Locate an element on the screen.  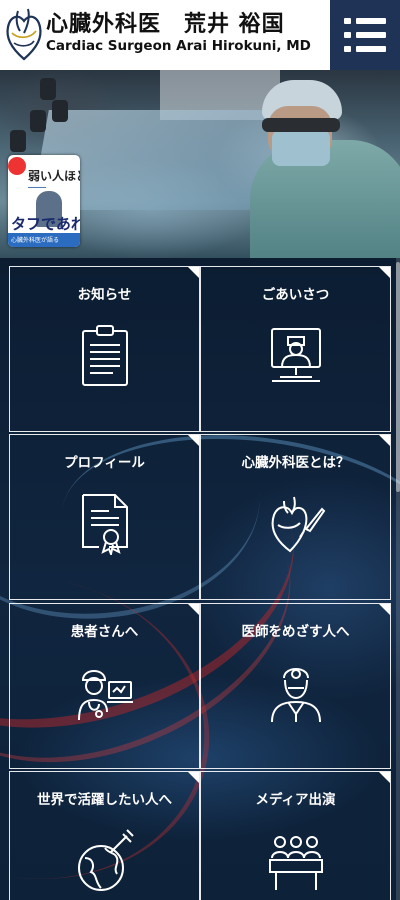
book-advertisement: 弱い人ほど ━━━━━━ タフであれ 心臓外科医が語る is located at coordinates (44, 201).